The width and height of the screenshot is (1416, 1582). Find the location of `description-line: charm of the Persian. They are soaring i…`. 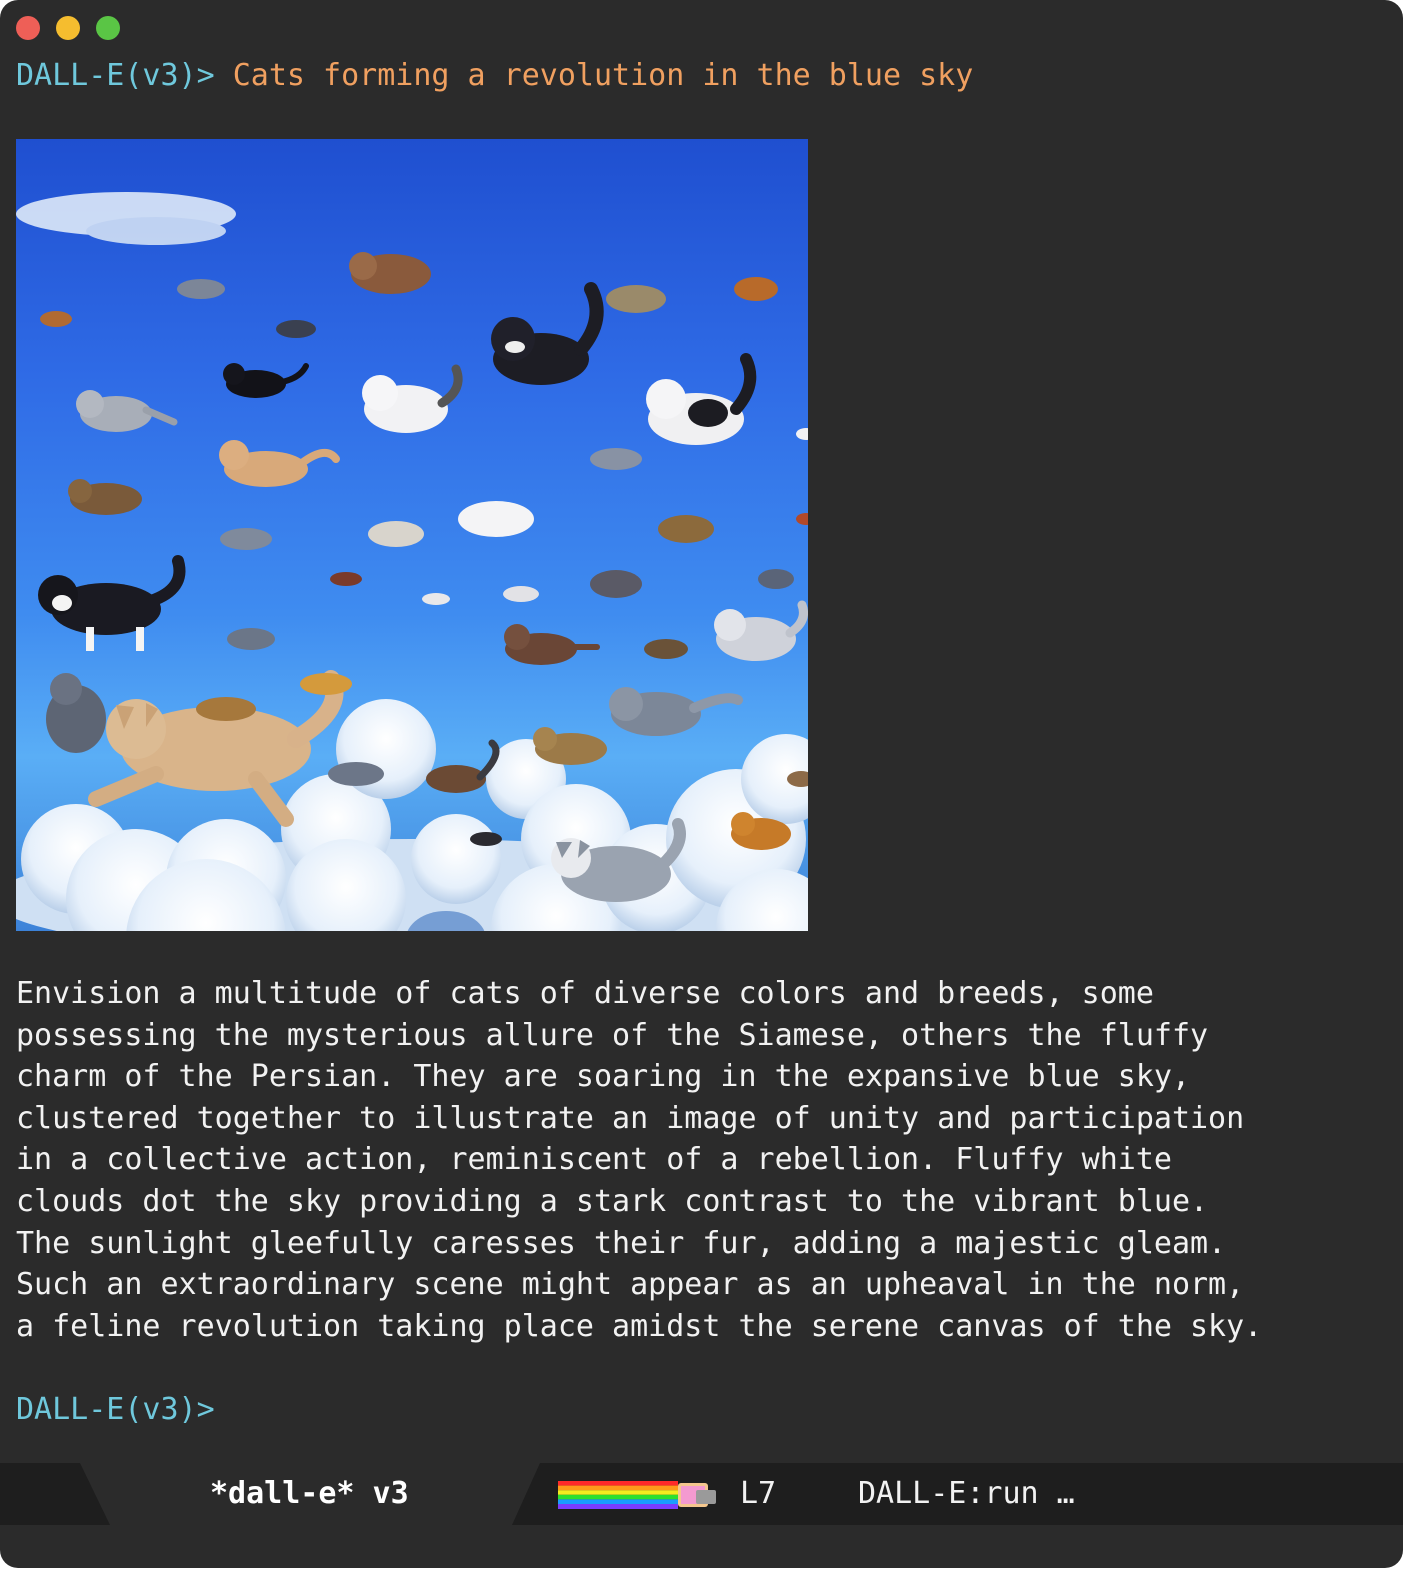

description-line: charm of the Persian. They are soaring i… is located at coordinates (603, 1077).